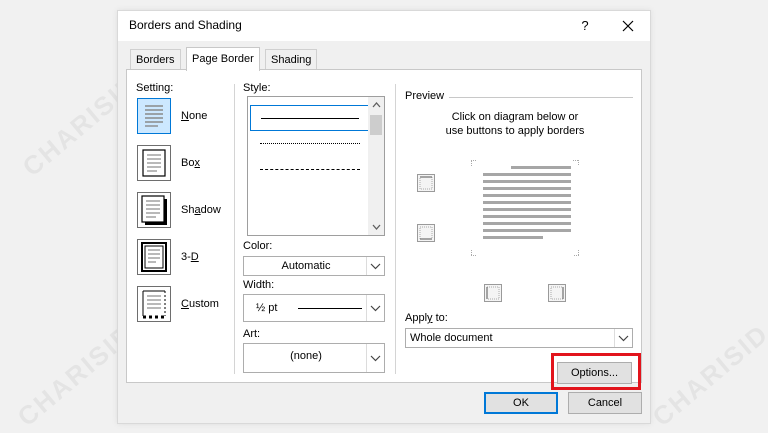 Image resolution: width=768 pixels, height=433 pixels. I want to click on right-border-icon, so click(557, 293).